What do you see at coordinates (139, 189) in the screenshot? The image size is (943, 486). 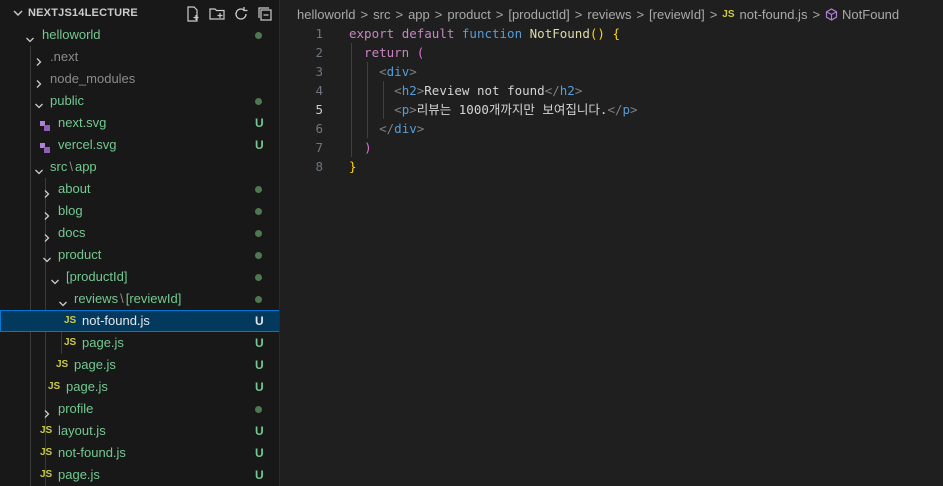 I see `tree-folder-about: about` at bounding box center [139, 189].